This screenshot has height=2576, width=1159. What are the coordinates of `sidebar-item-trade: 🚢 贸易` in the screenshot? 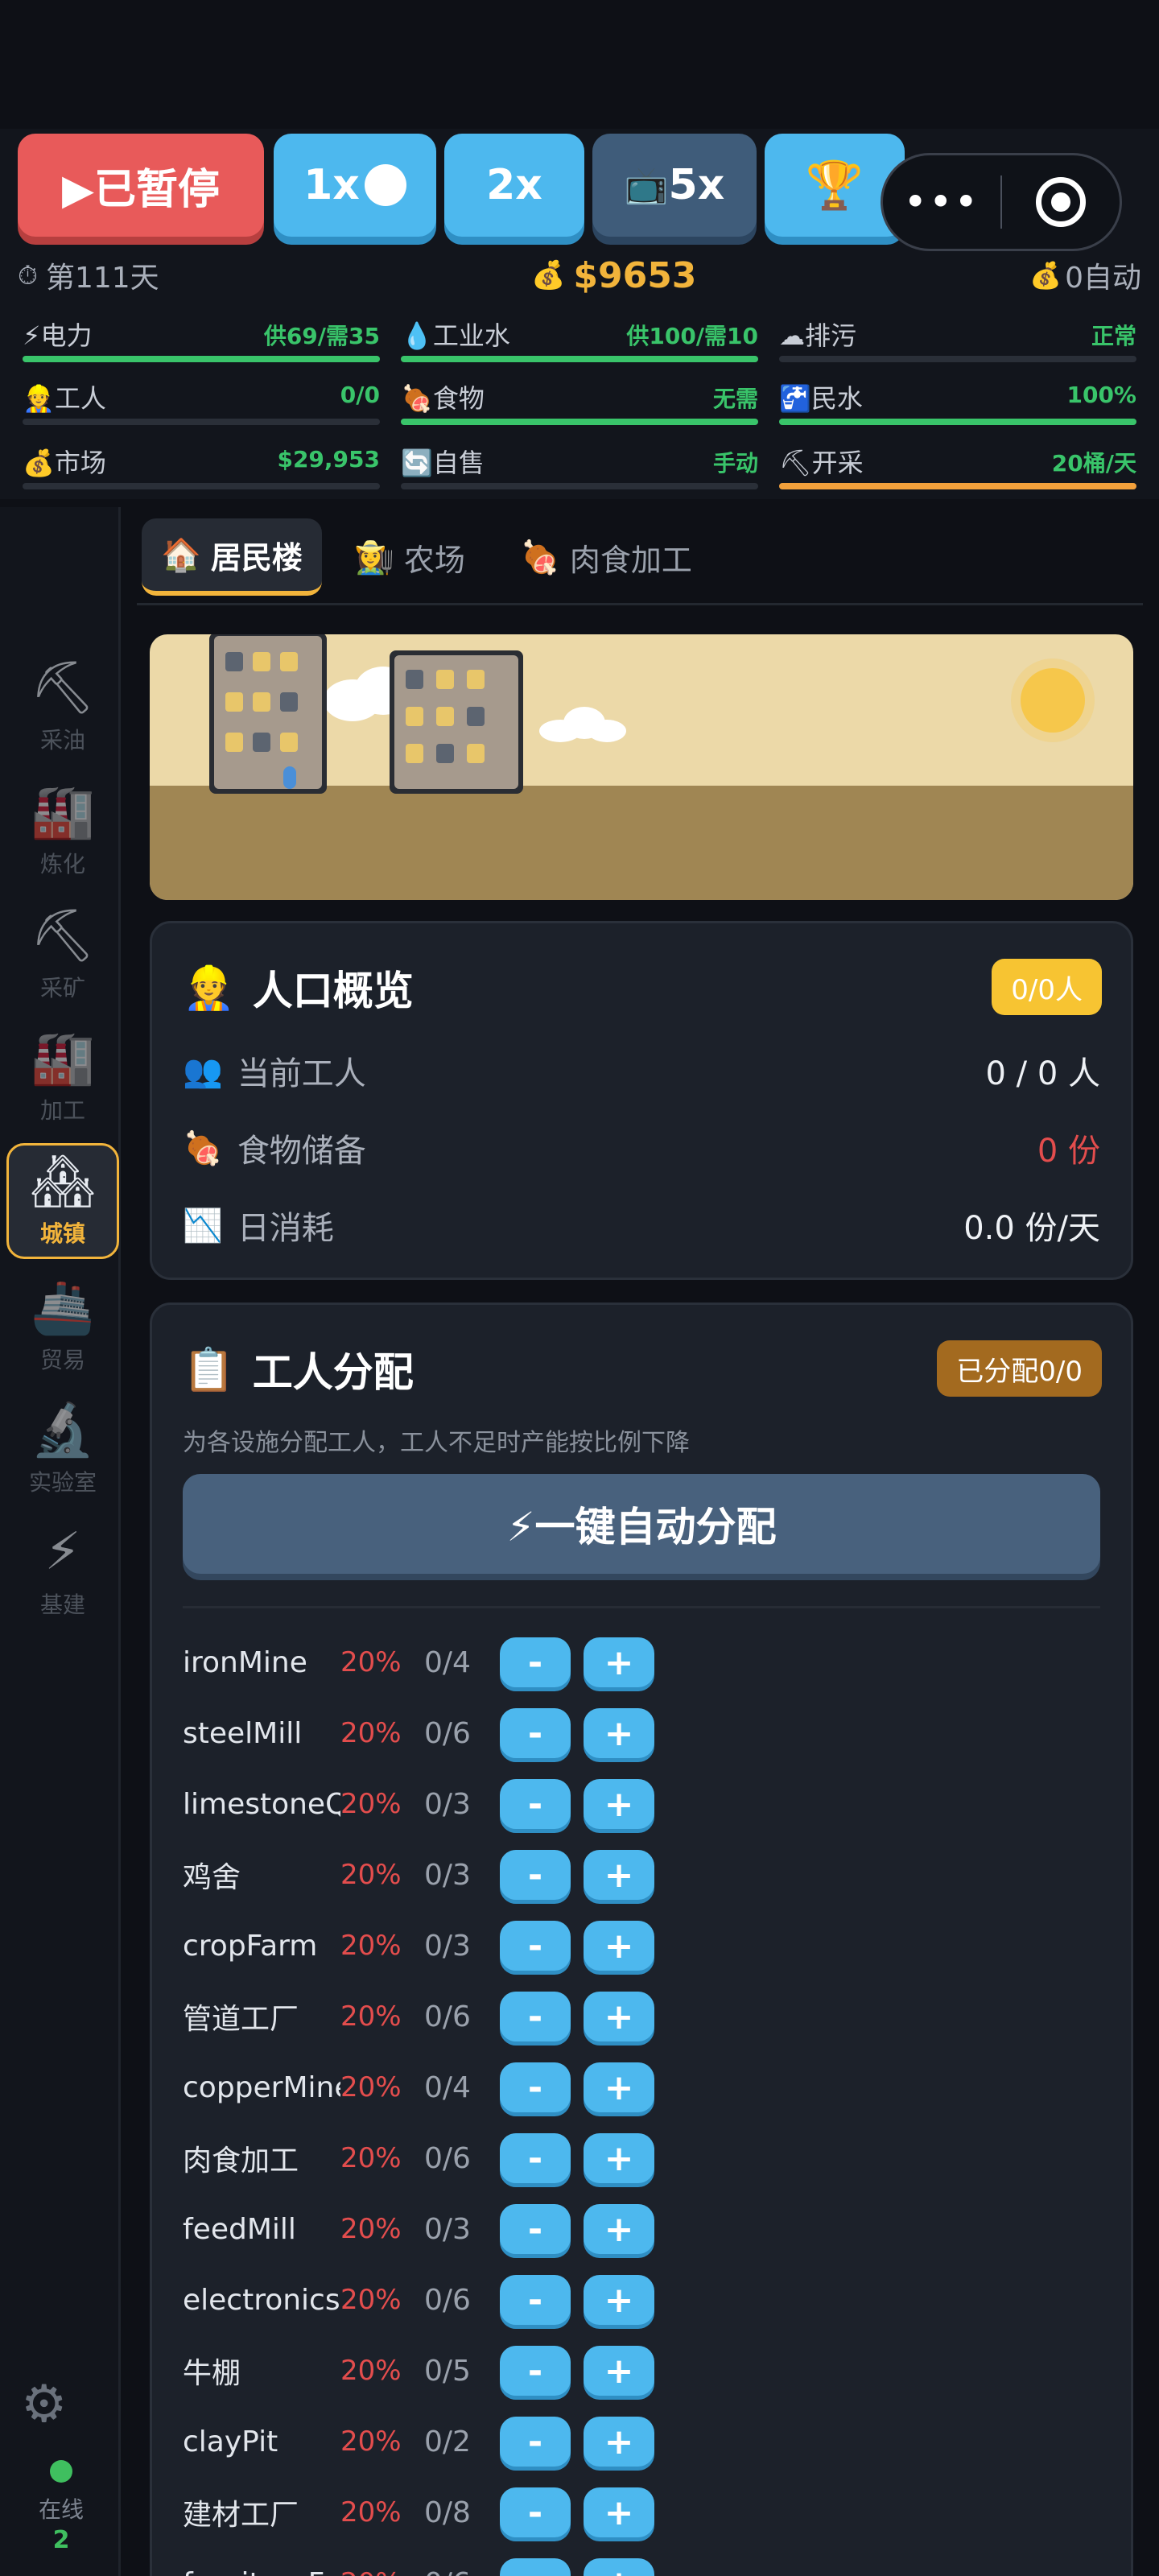 It's located at (63, 1330).